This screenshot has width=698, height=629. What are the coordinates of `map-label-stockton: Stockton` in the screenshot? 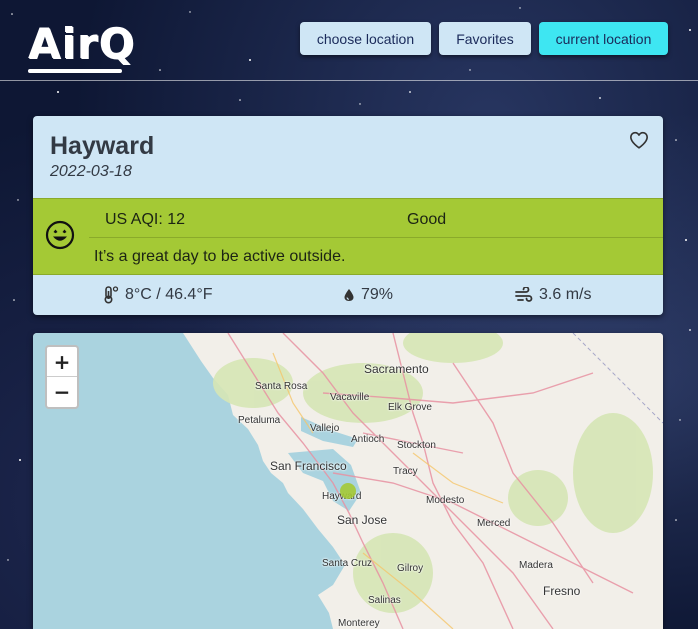 It's located at (416, 445).